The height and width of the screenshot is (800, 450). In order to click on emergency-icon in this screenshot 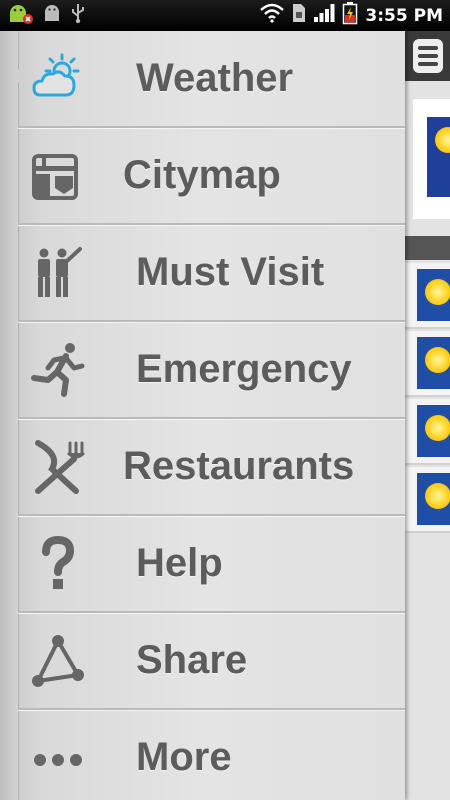, I will do `click(58, 370)`.